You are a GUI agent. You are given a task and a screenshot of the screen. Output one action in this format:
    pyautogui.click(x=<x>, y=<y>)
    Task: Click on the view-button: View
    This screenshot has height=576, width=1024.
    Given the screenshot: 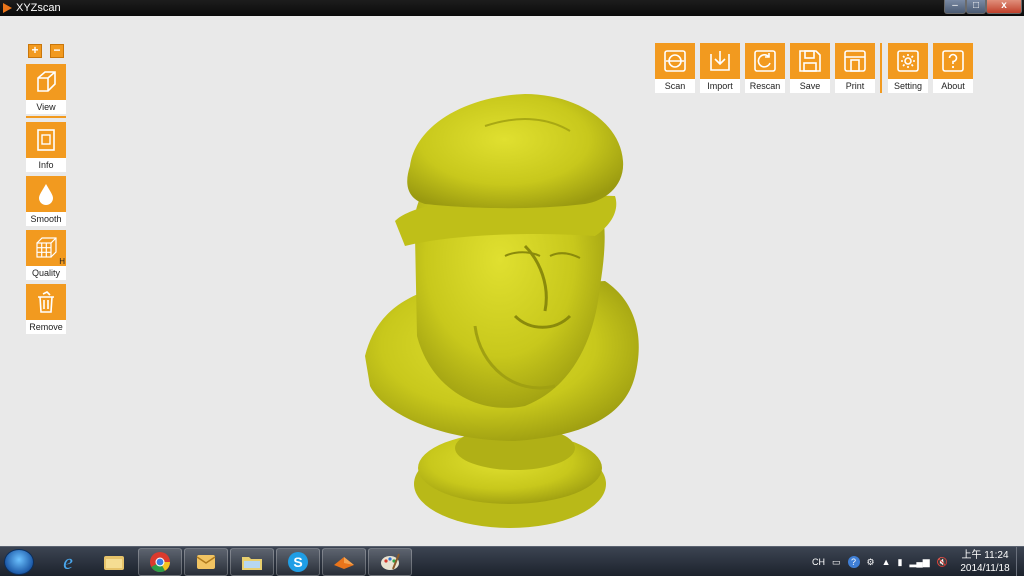 What is the action you would take?
    pyautogui.click(x=46, y=89)
    